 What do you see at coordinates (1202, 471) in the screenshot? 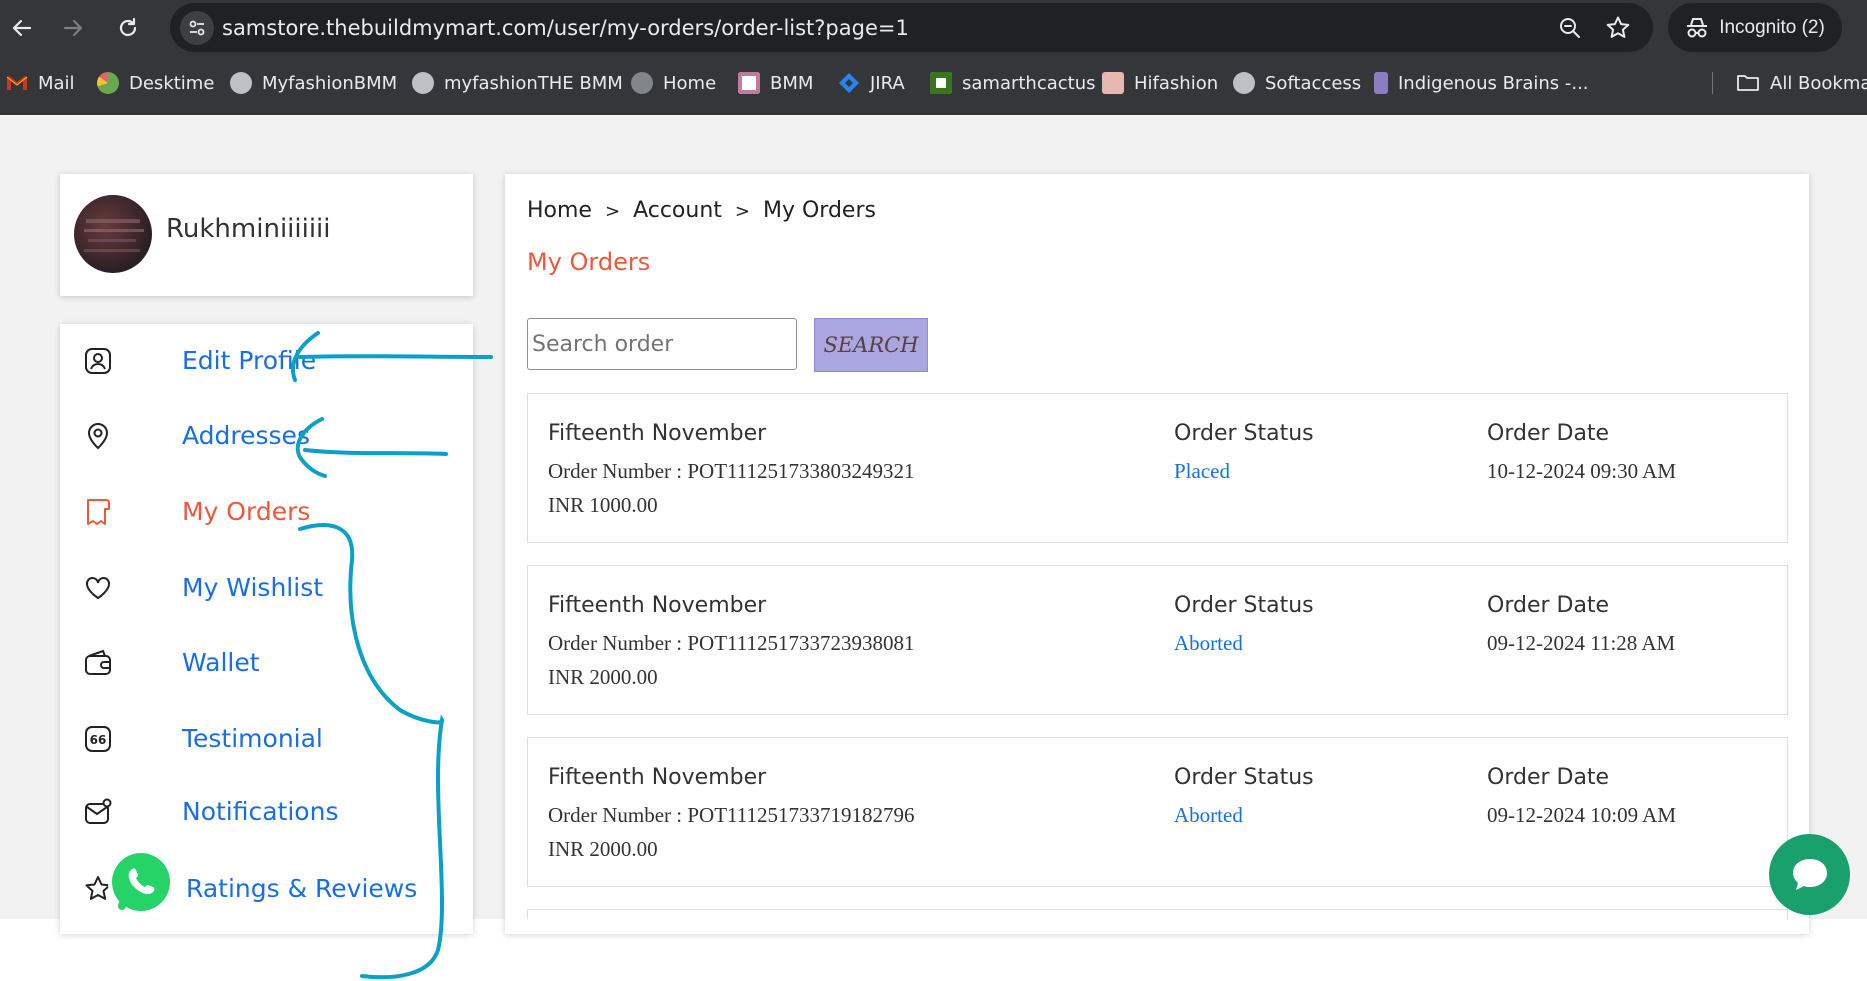
I see `order-status: Placed` at bounding box center [1202, 471].